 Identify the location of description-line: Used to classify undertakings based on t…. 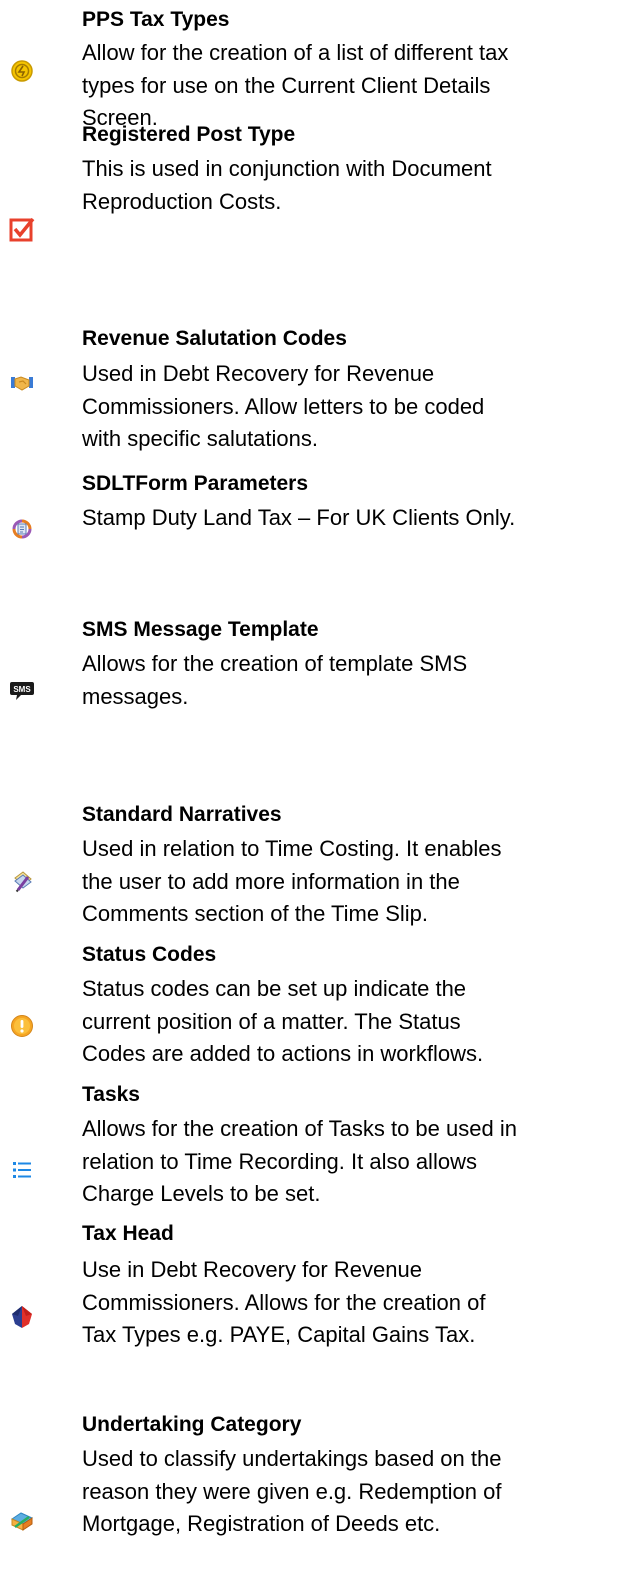
(292, 1458).